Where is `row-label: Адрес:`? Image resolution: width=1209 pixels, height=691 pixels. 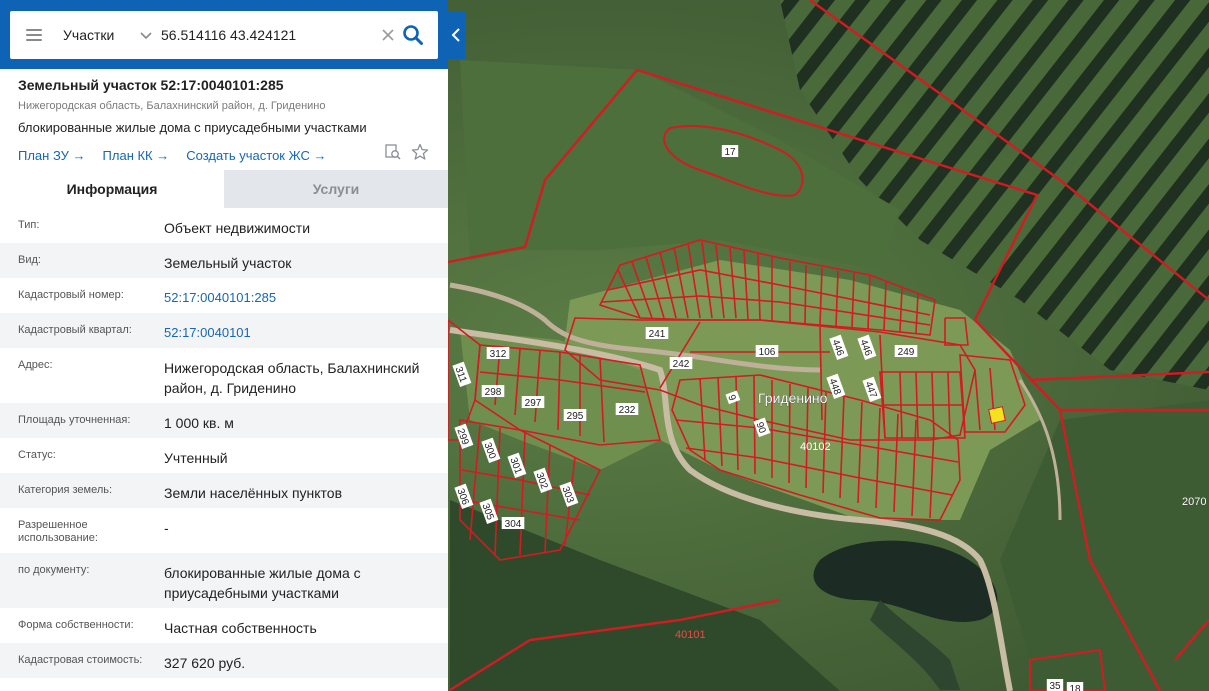 row-label: Адрес: is located at coordinates (35, 365).